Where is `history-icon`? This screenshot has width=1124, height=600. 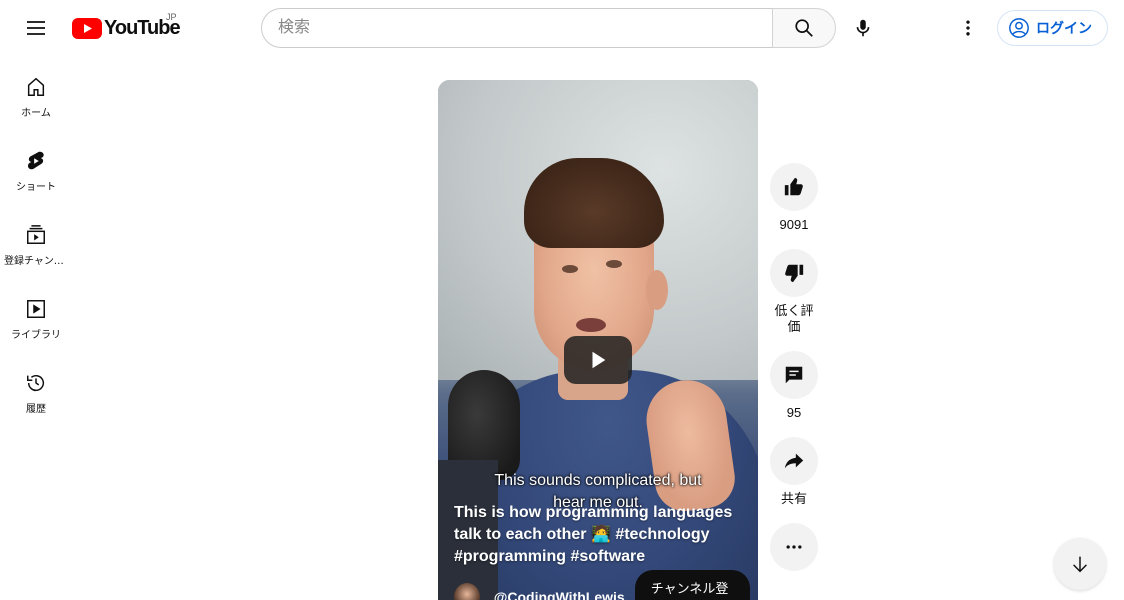 history-icon is located at coordinates (35, 383).